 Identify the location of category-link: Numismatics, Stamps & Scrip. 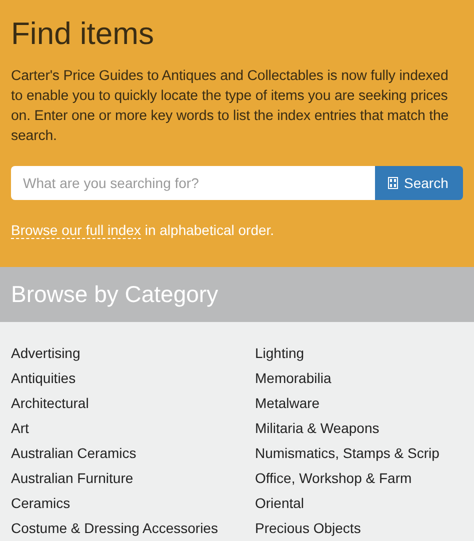
(347, 453).